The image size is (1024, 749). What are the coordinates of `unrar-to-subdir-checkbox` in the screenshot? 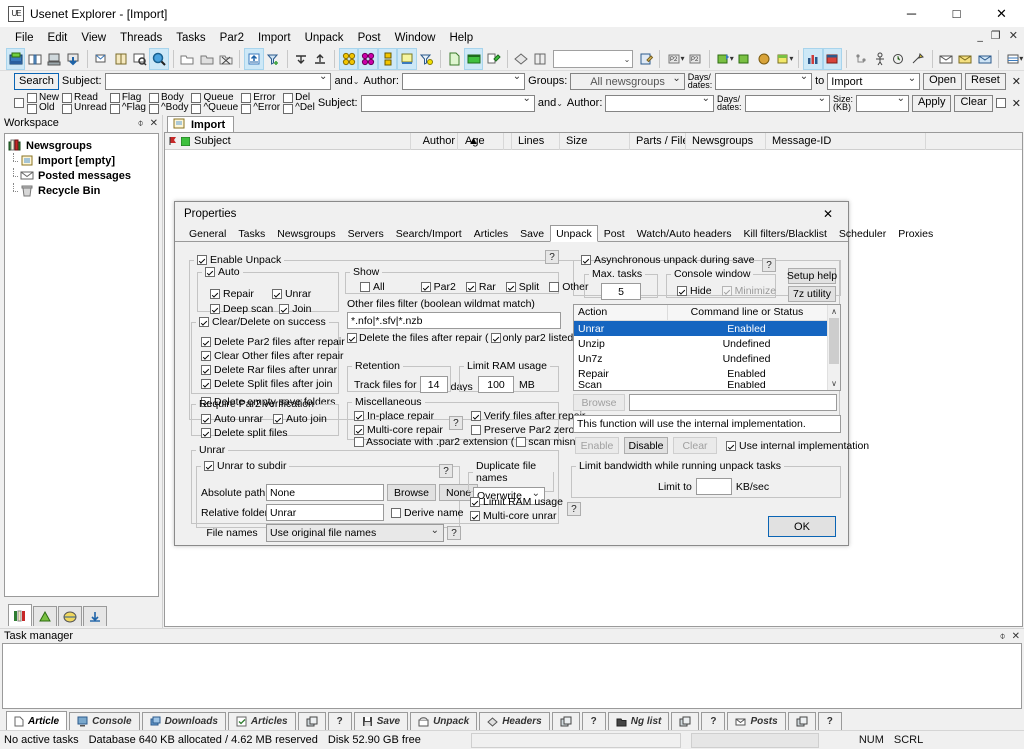 It's located at (209, 466).